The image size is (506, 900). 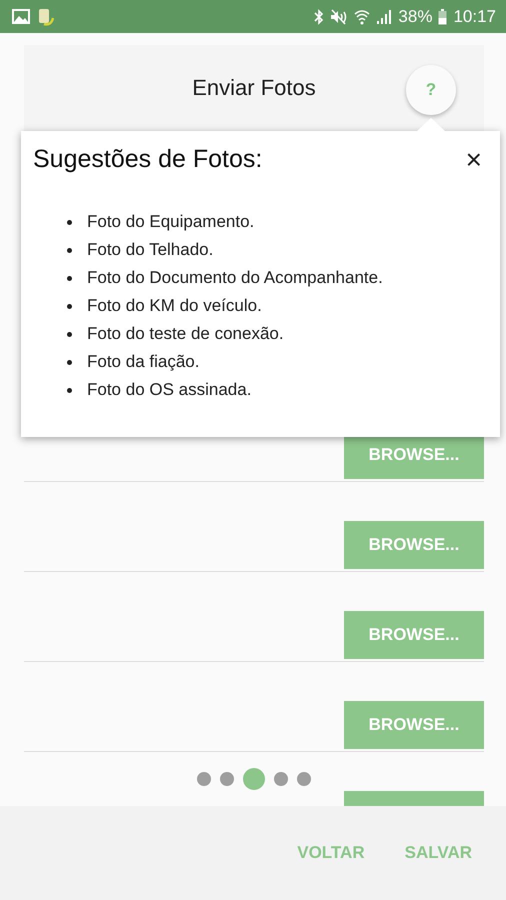 I want to click on image-icon, so click(x=21, y=16).